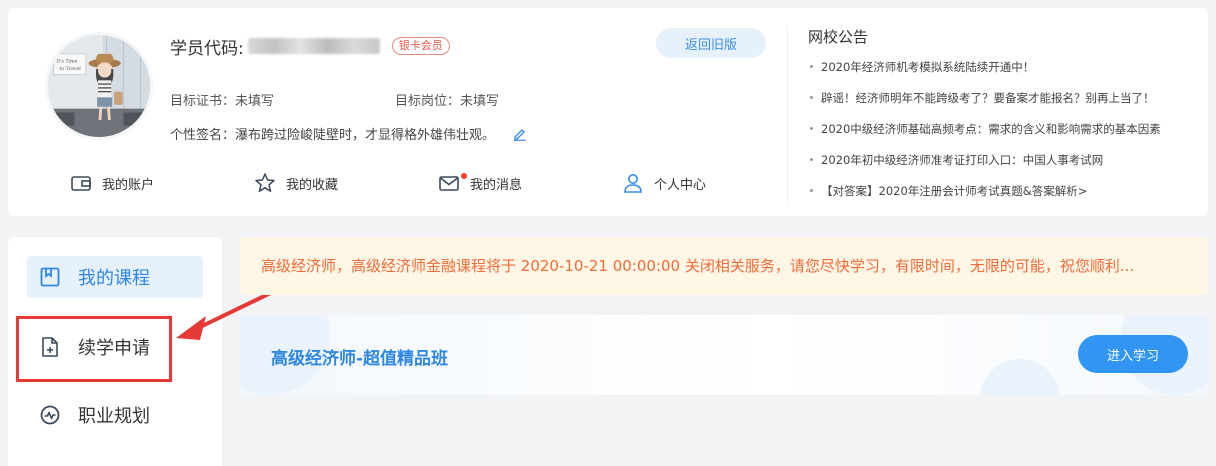 Image resolution: width=1216 pixels, height=466 pixels. Describe the element at coordinates (50, 277) in the screenshot. I see `bookmark-icon` at that location.